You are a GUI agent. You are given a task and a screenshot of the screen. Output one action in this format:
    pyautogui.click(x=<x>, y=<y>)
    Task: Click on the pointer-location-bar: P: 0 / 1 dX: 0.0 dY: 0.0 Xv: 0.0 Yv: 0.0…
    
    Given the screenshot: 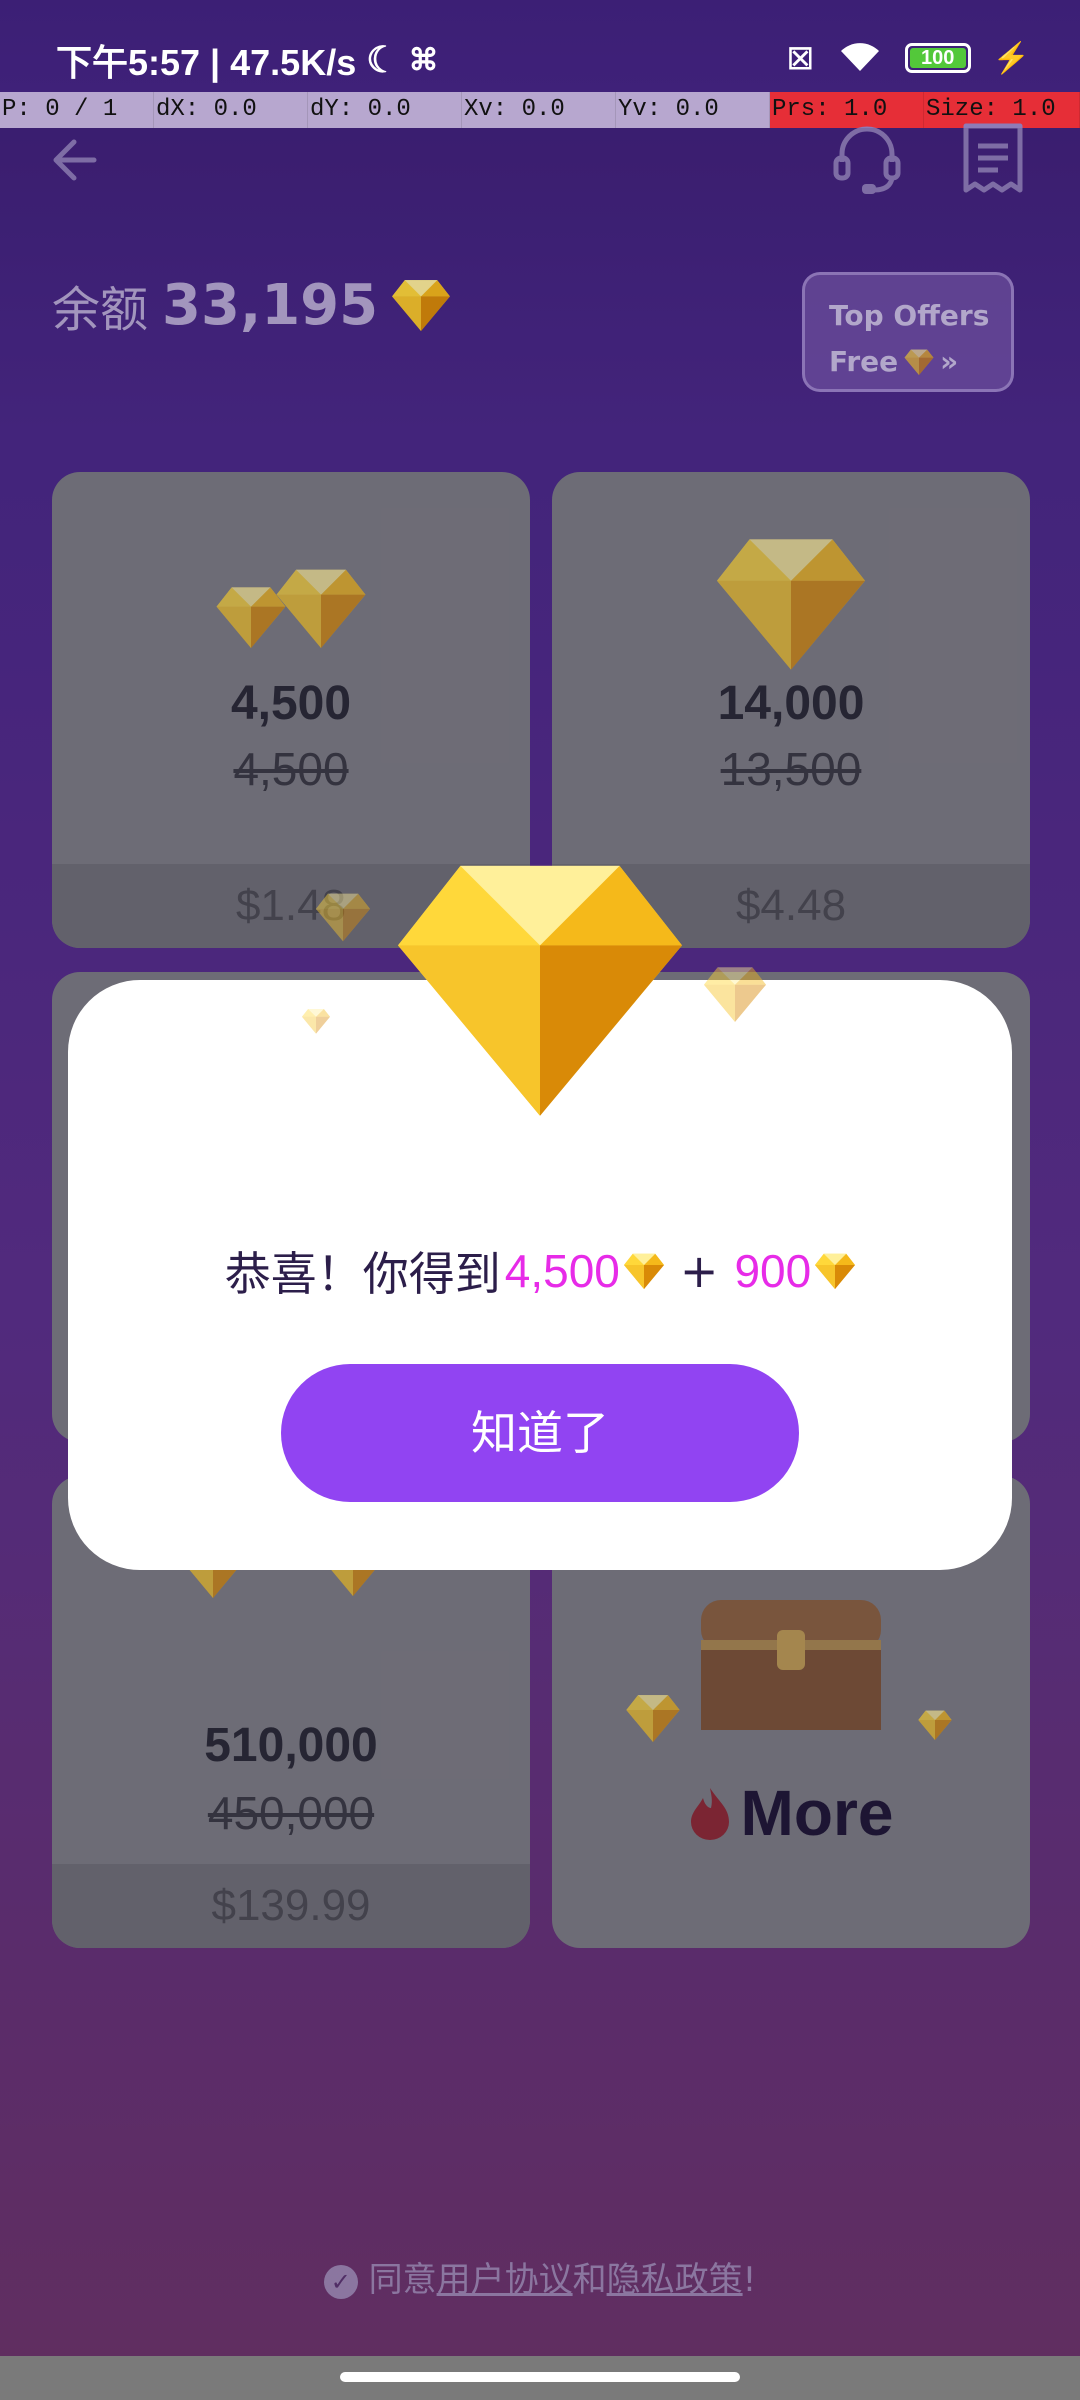 What is the action you would take?
    pyautogui.click(x=540, y=110)
    